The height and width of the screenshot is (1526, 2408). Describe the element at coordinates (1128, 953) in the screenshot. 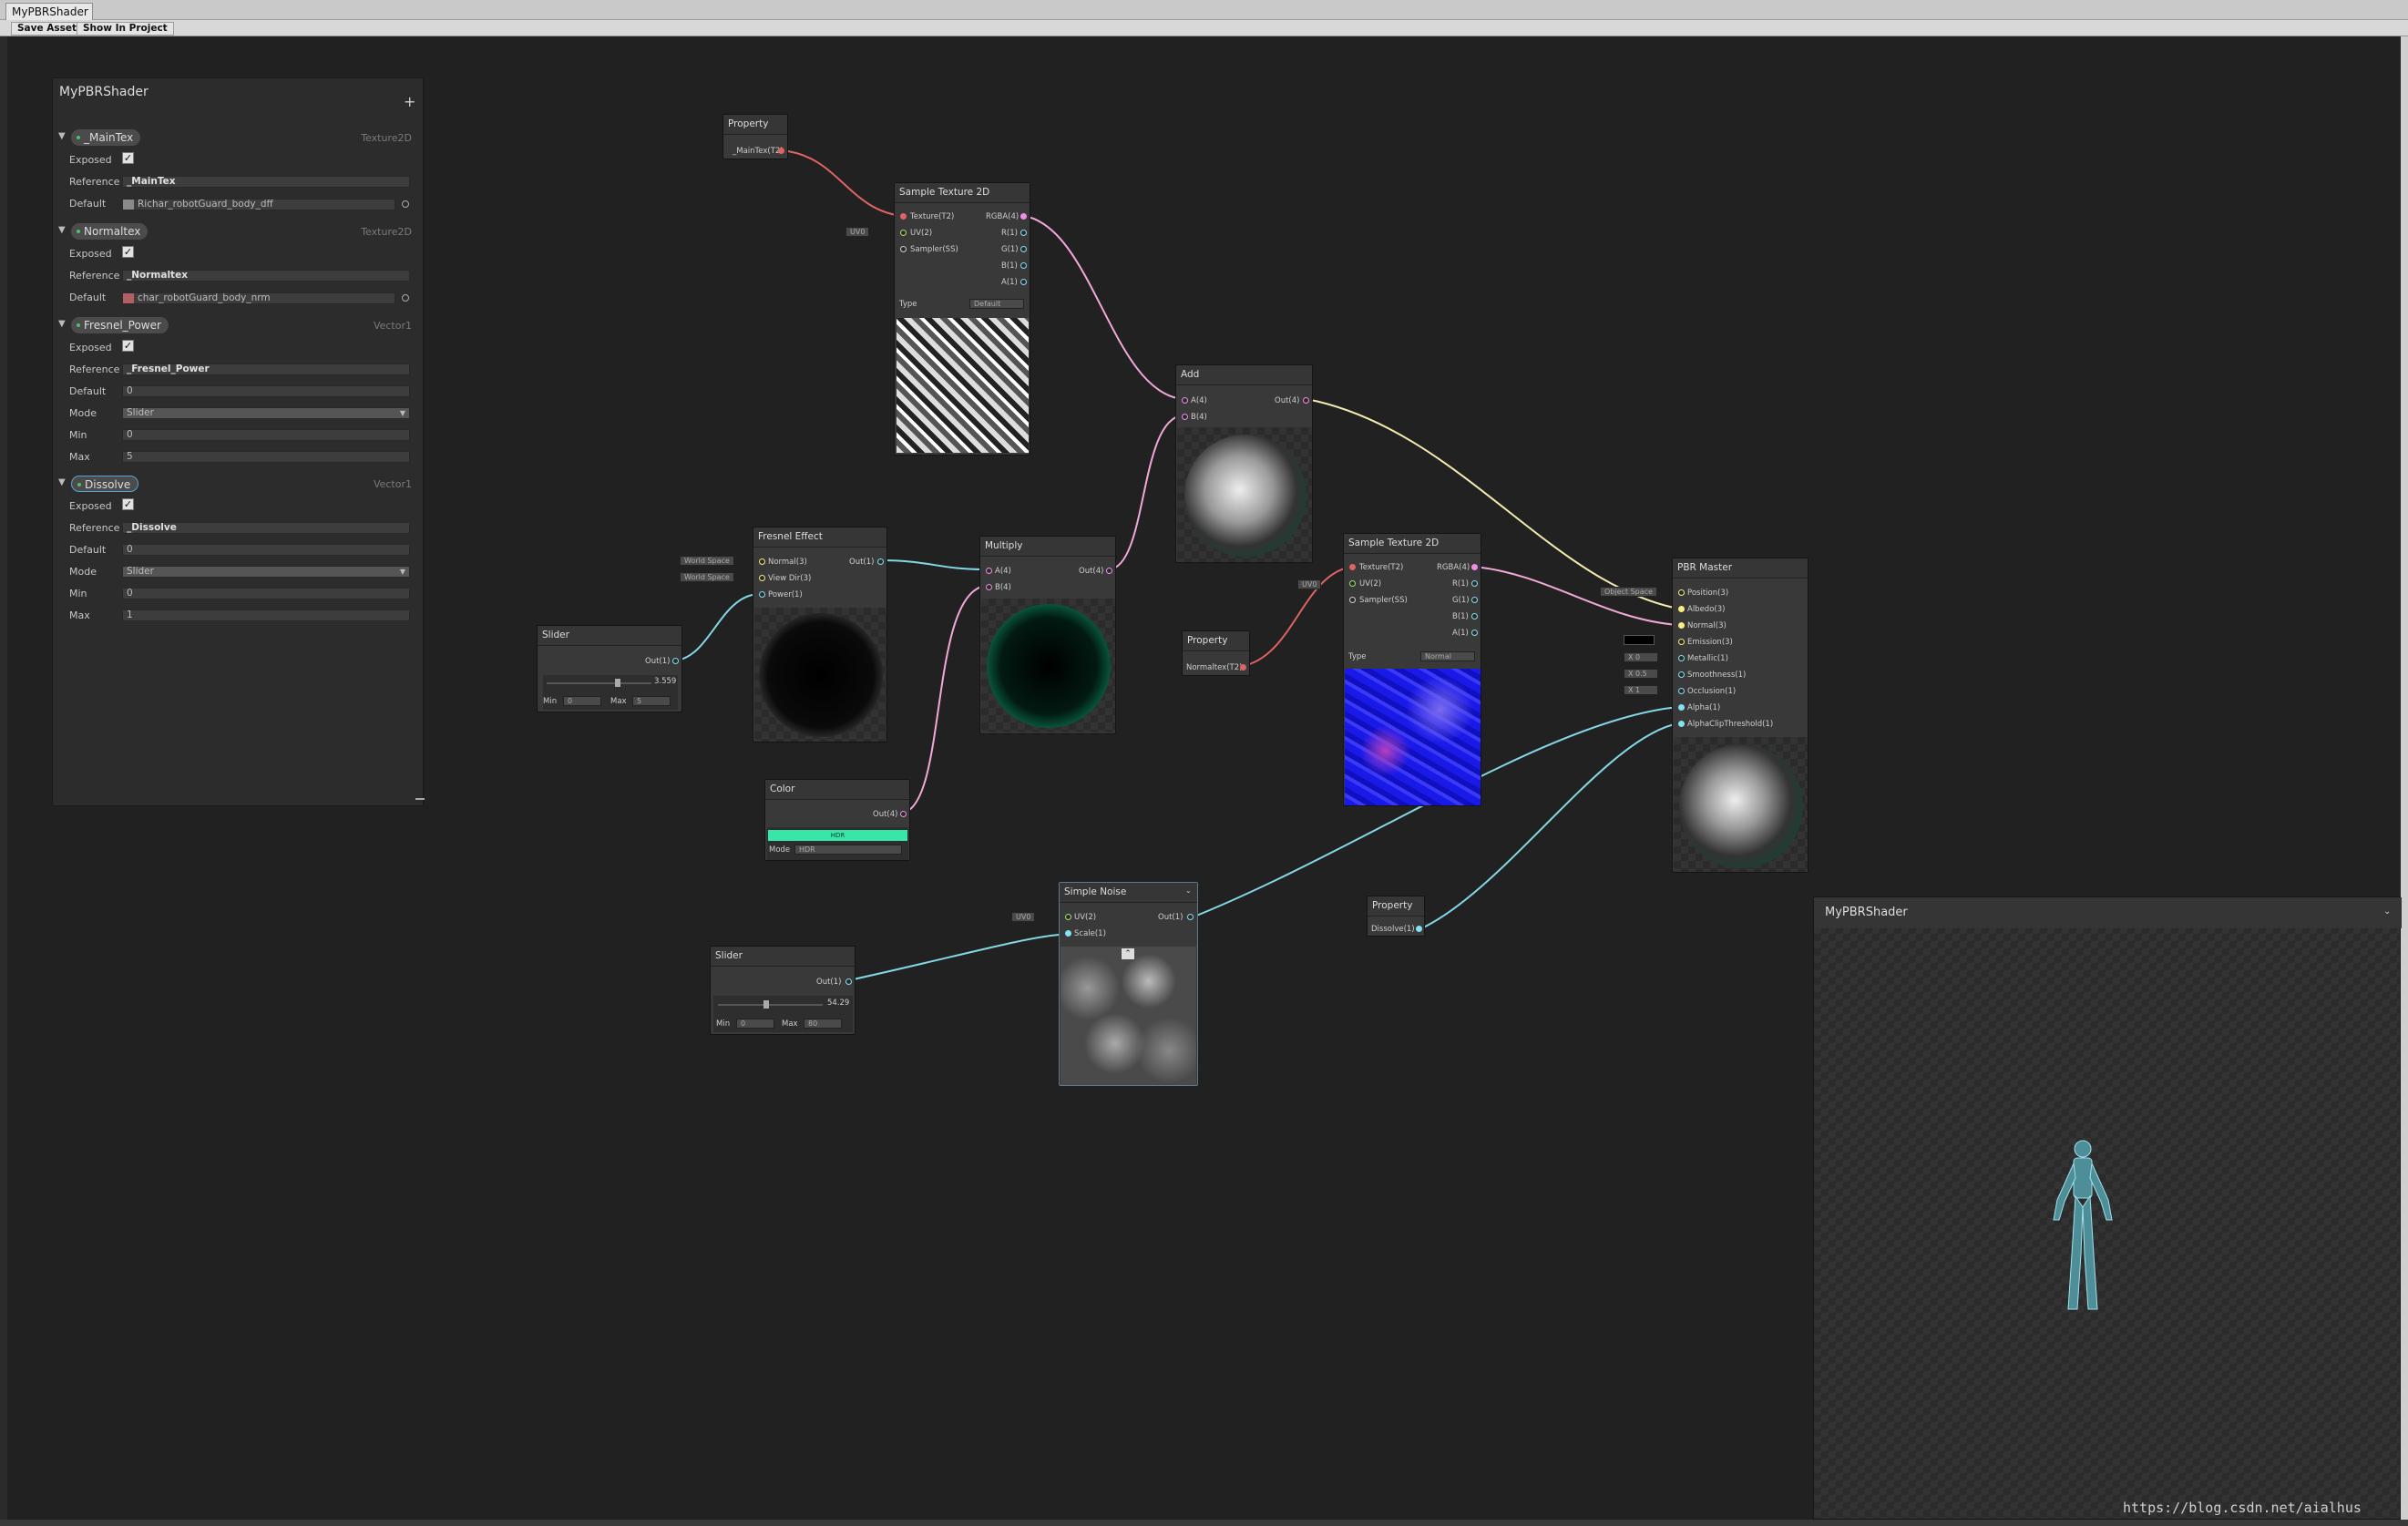

I see `collapse-preview-icon: ⌃` at that location.